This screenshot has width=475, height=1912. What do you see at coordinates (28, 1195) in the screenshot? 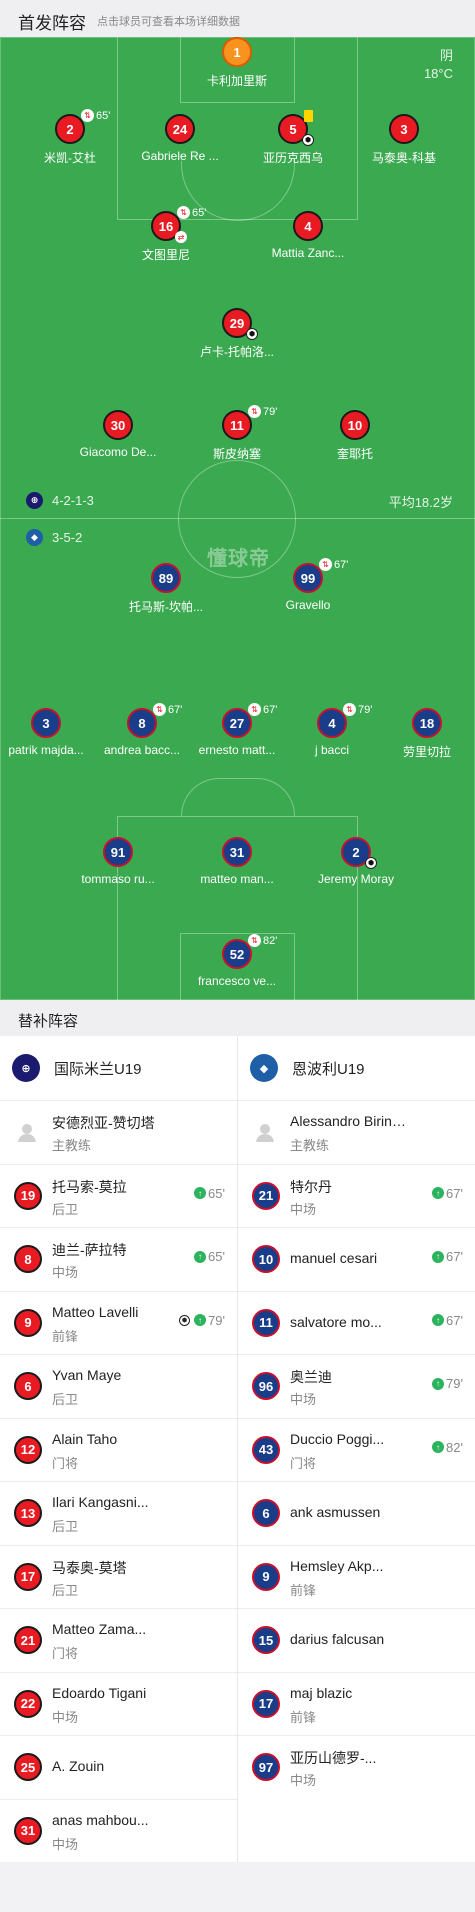
I see `jersey-number: 19` at bounding box center [28, 1195].